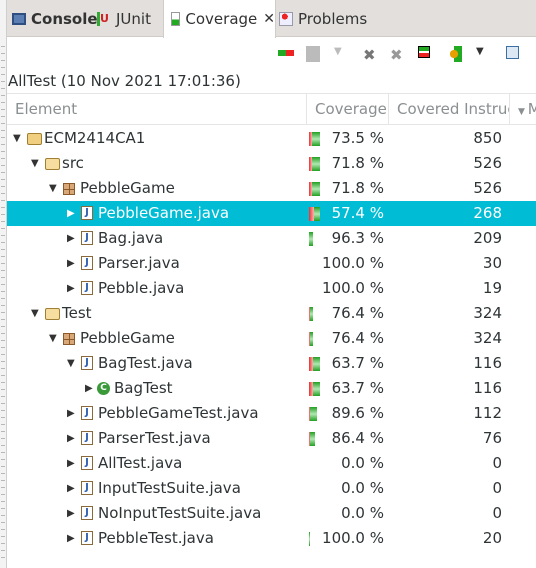  I want to click on column-missed: ▼ Missed, so click(523, 109).